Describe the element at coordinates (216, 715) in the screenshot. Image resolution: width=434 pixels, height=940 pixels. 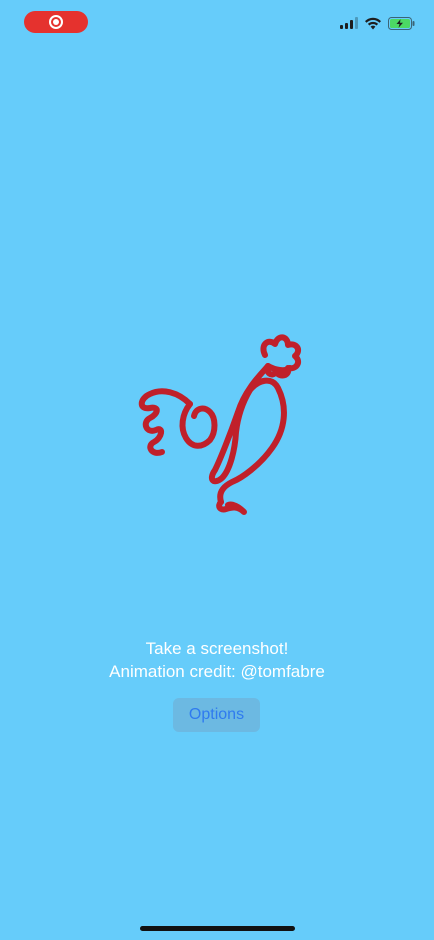
I see `options-button: Options` at that location.